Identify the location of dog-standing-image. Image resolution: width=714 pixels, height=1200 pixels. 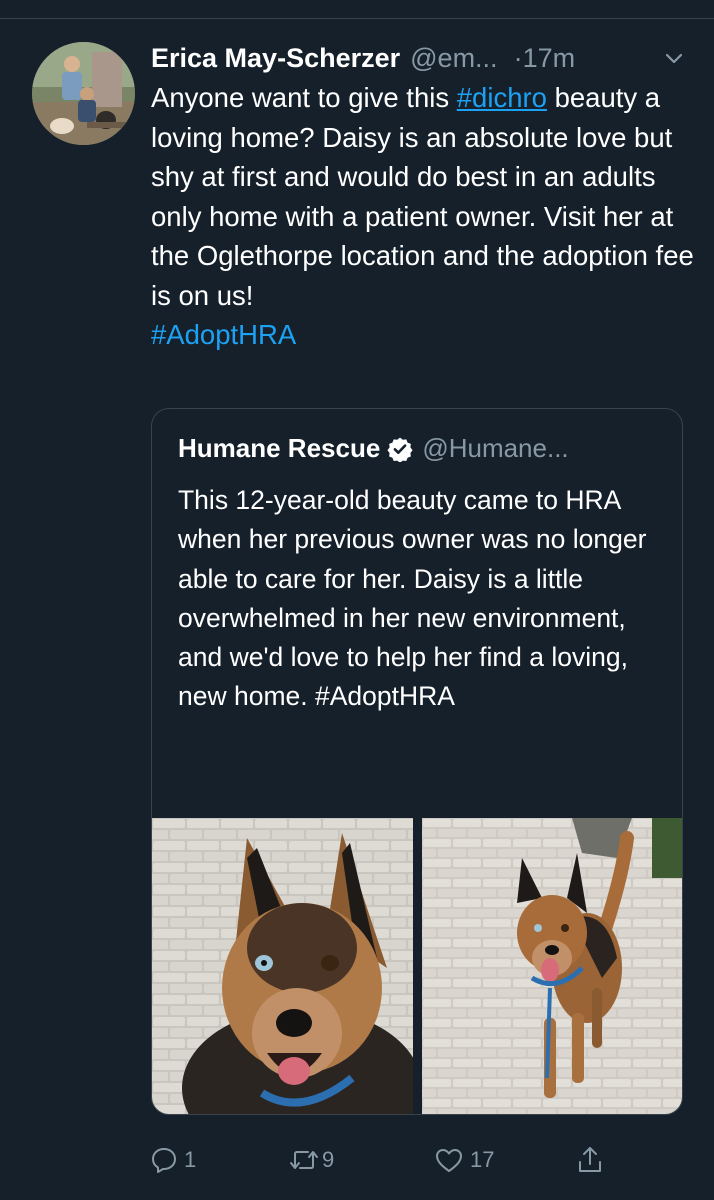
(552, 966).